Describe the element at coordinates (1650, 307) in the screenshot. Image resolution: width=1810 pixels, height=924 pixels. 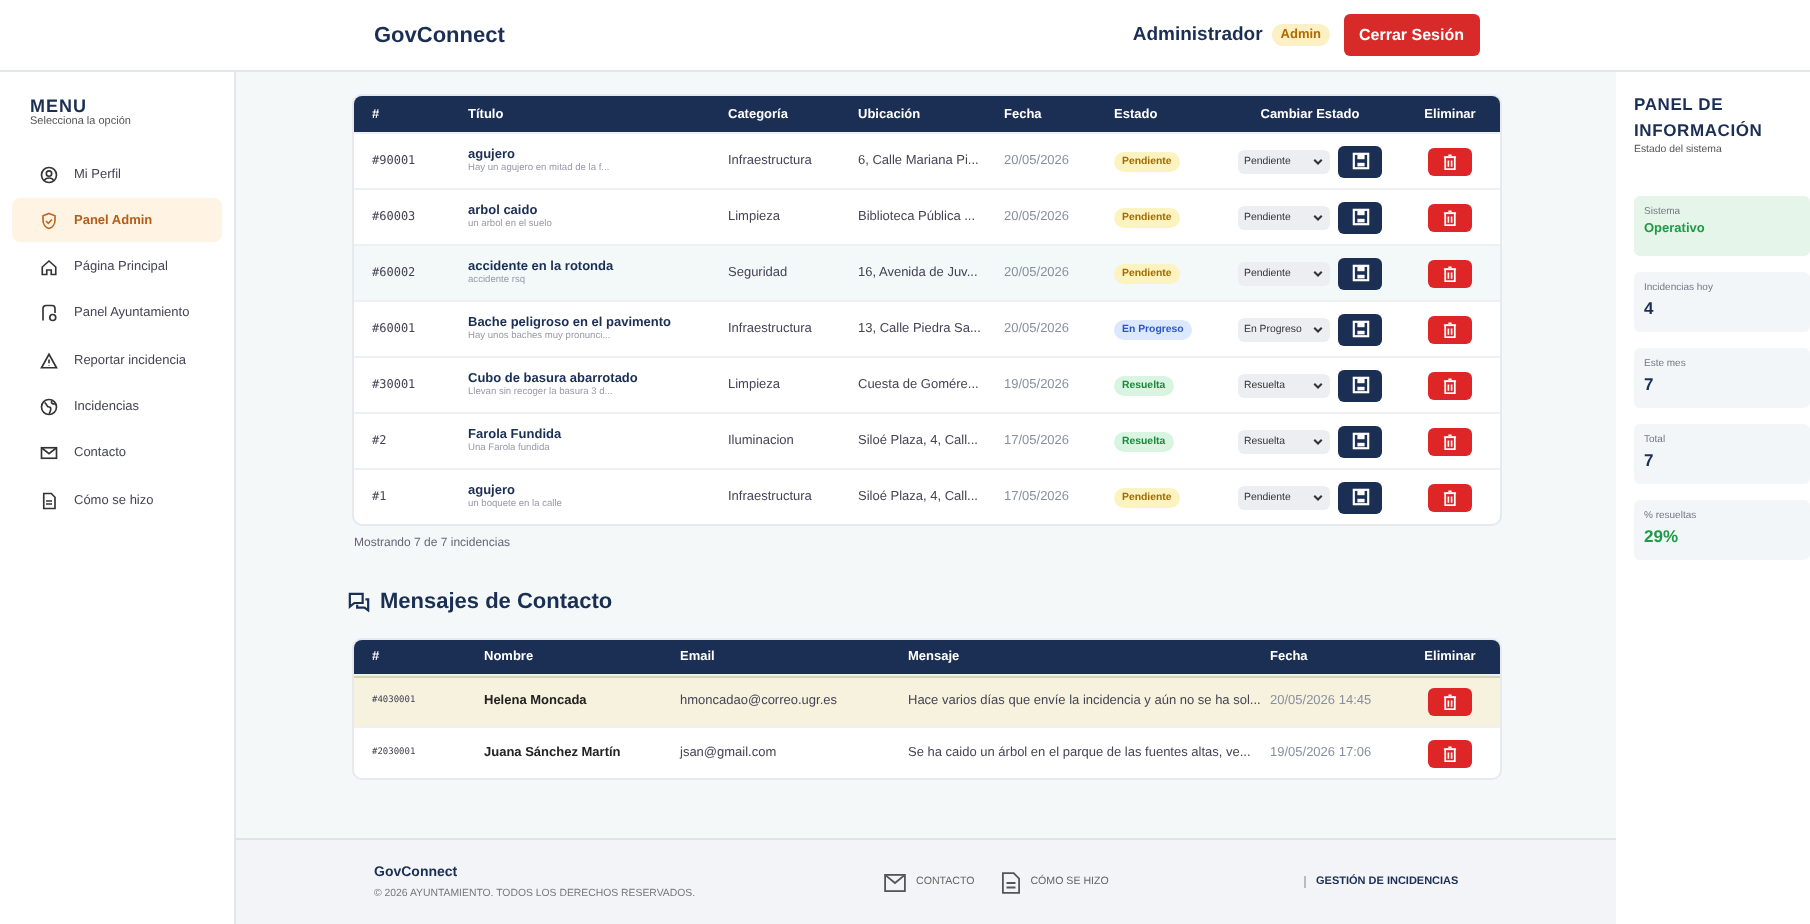
I see `stat-value: 4` at that location.